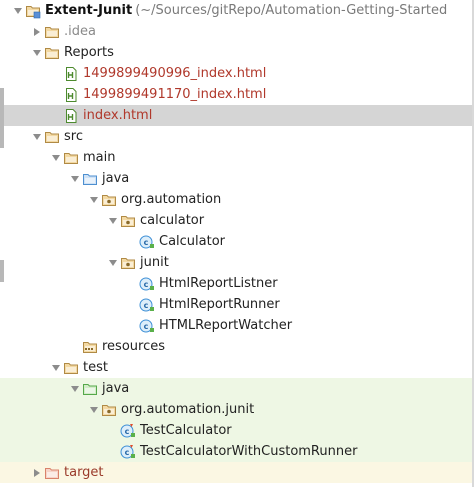 Image resolution: width=474 pixels, height=487 pixels. What do you see at coordinates (226, 325) in the screenshot?
I see `tree-row-label: HTMLReportWatcher` at bounding box center [226, 325].